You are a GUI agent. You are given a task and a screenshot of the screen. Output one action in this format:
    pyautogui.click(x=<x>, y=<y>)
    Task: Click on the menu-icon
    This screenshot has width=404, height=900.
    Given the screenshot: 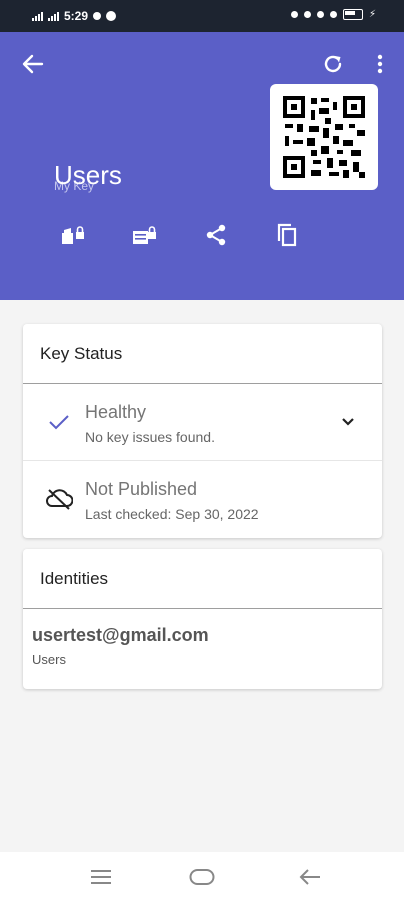 What is the action you would take?
    pyautogui.click(x=101, y=877)
    